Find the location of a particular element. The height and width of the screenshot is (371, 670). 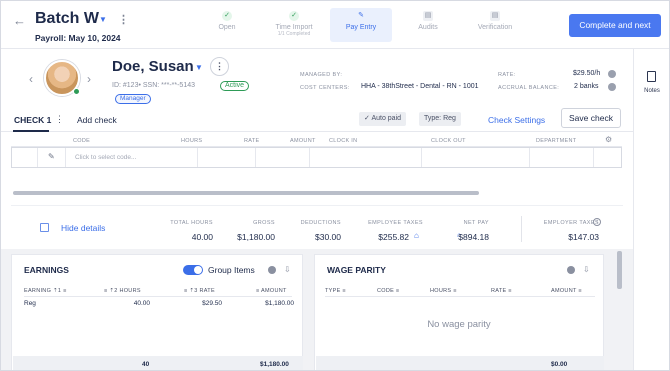

right-rail: Notes is located at coordinates (651, 209).